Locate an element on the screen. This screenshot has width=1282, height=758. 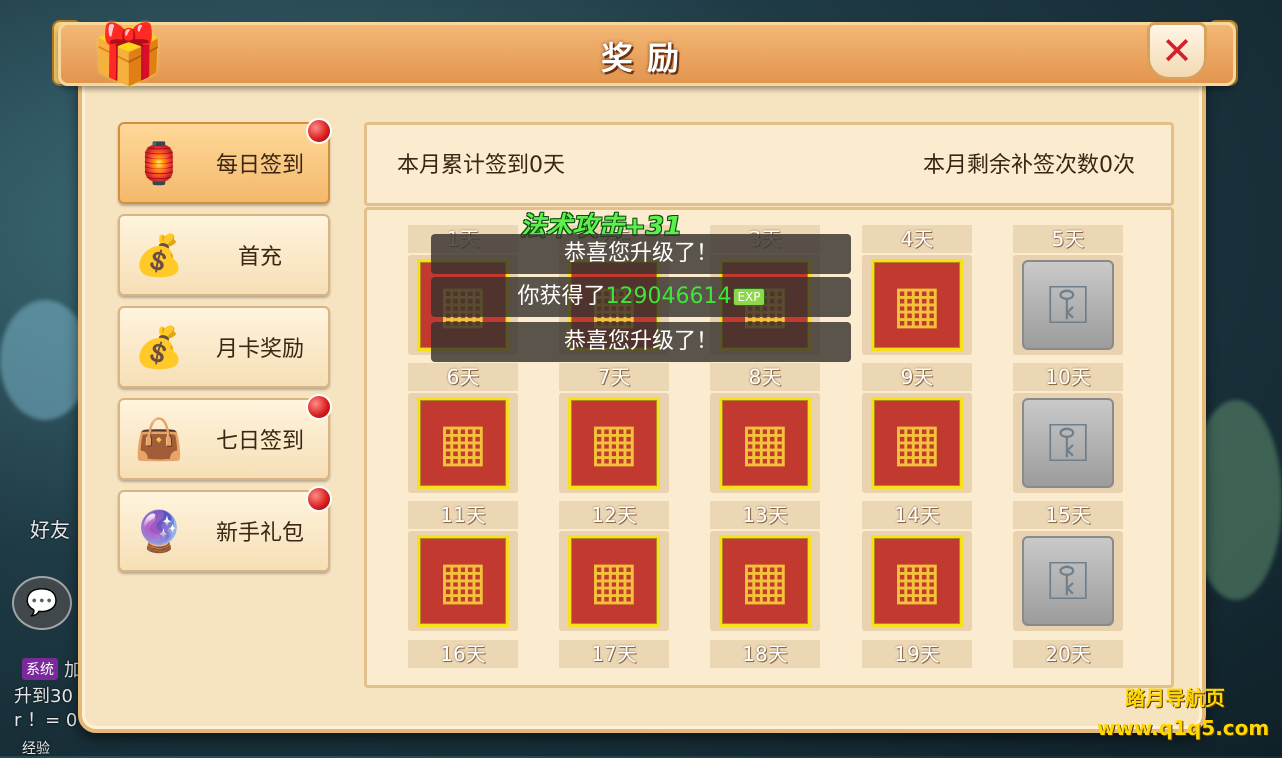
exp-gain-toast: 你获得了129046614 EXP is located at coordinates (641, 297).